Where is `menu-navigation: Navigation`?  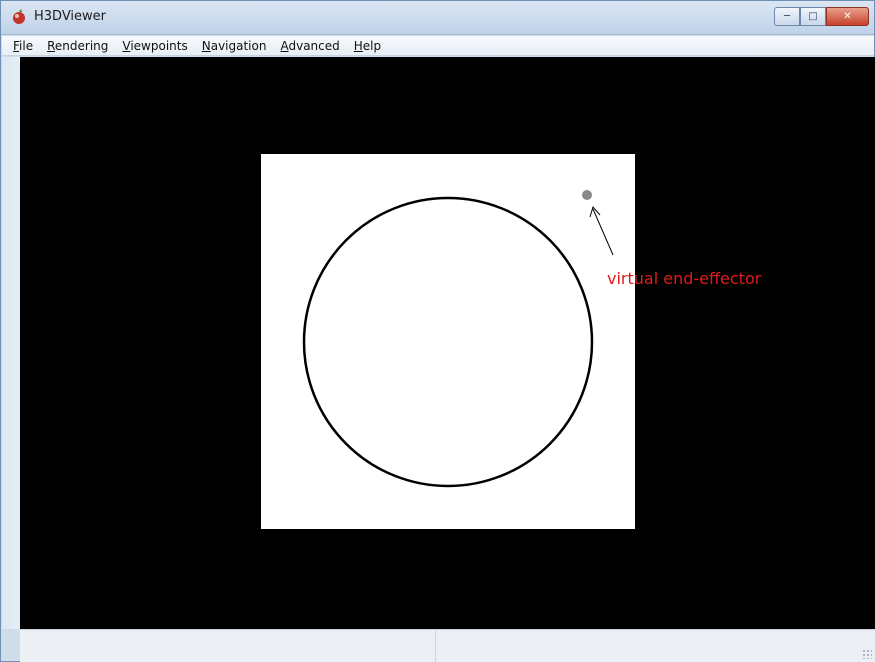
menu-navigation: Navigation is located at coordinates (234, 46).